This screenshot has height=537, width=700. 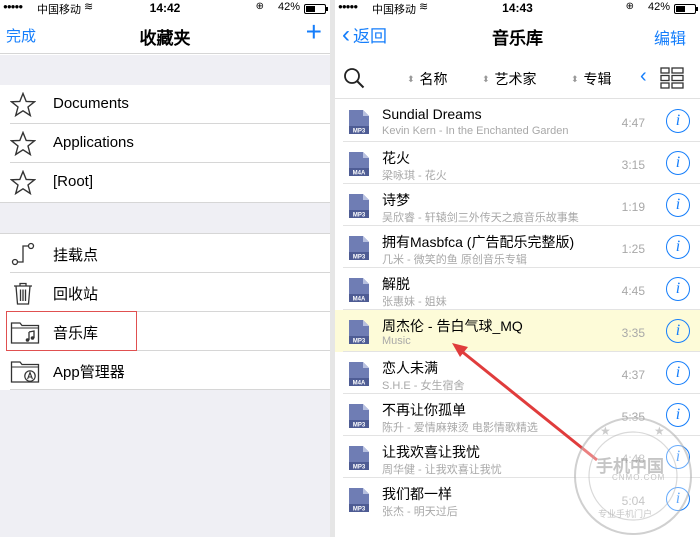 I want to click on app-folder-icon, so click(x=25, y=372).